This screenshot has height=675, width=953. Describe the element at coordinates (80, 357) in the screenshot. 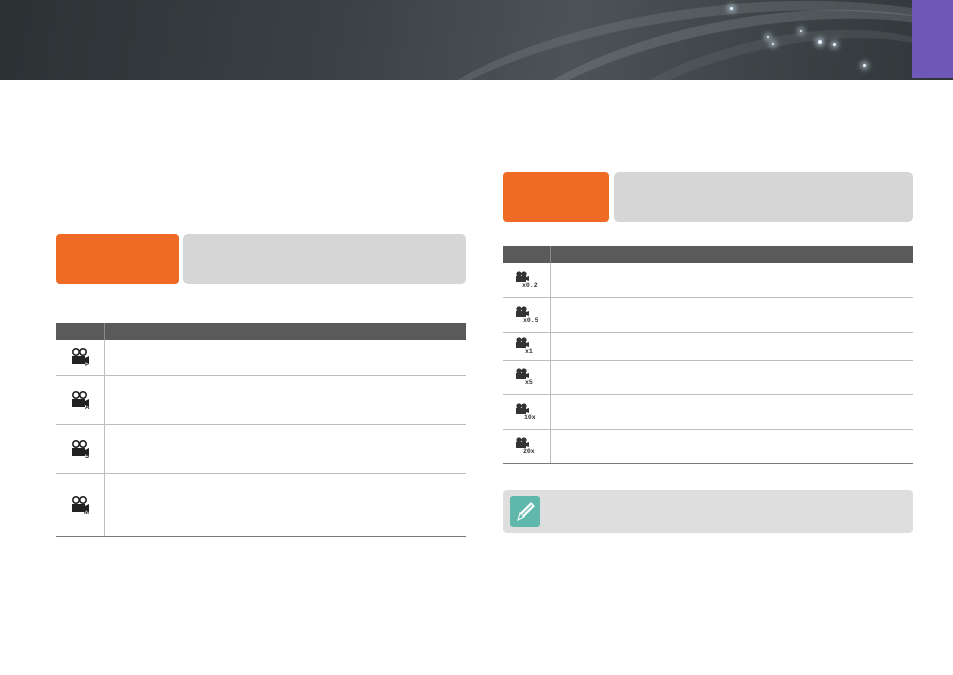

I see `movie-program-icon: P` at that location.